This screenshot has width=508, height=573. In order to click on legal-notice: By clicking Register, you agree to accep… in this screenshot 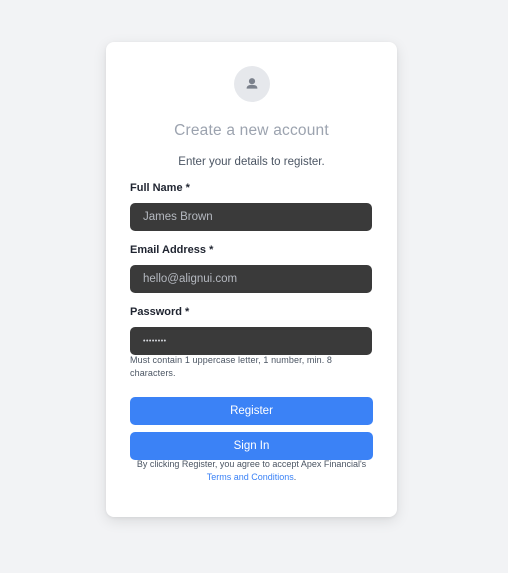, I will do `click(251, 470)`.